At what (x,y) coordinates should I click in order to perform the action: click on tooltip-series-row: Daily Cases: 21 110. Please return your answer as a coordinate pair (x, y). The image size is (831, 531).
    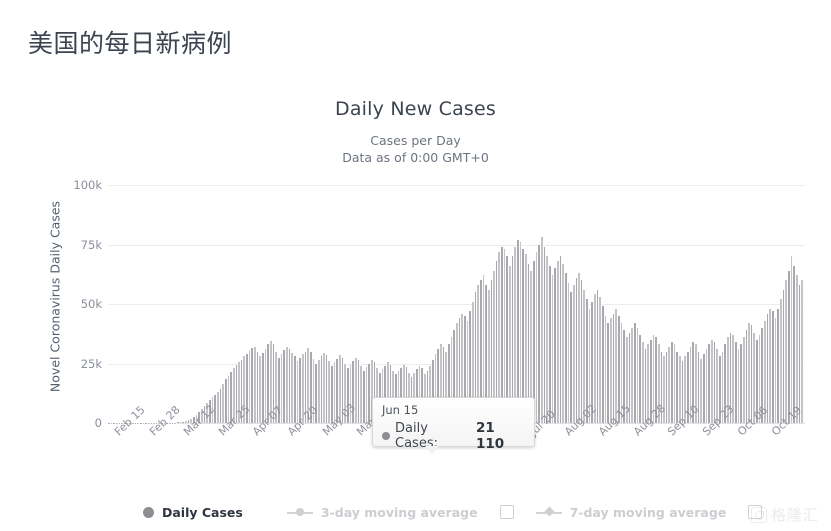
    Looking at the image, I should click on (453, 436).